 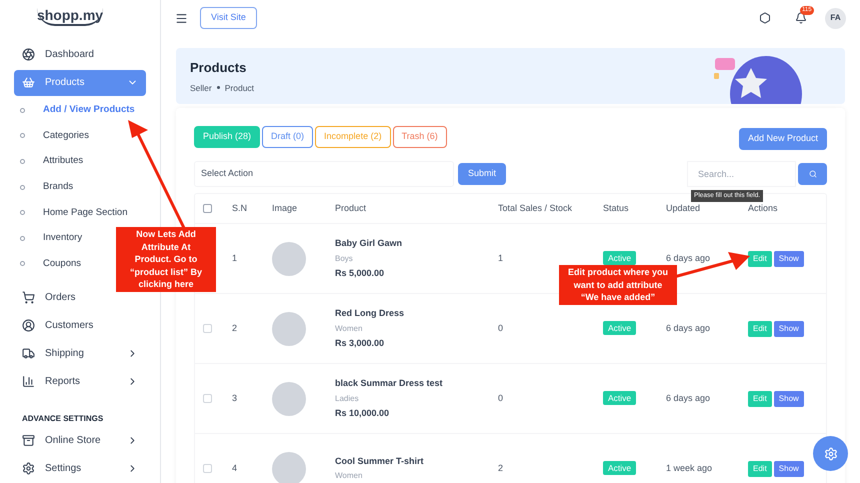 What do you see at coordinates (285, 207) in the screenshot?
I see `column-header: Image` at bounding box center [285, 207].